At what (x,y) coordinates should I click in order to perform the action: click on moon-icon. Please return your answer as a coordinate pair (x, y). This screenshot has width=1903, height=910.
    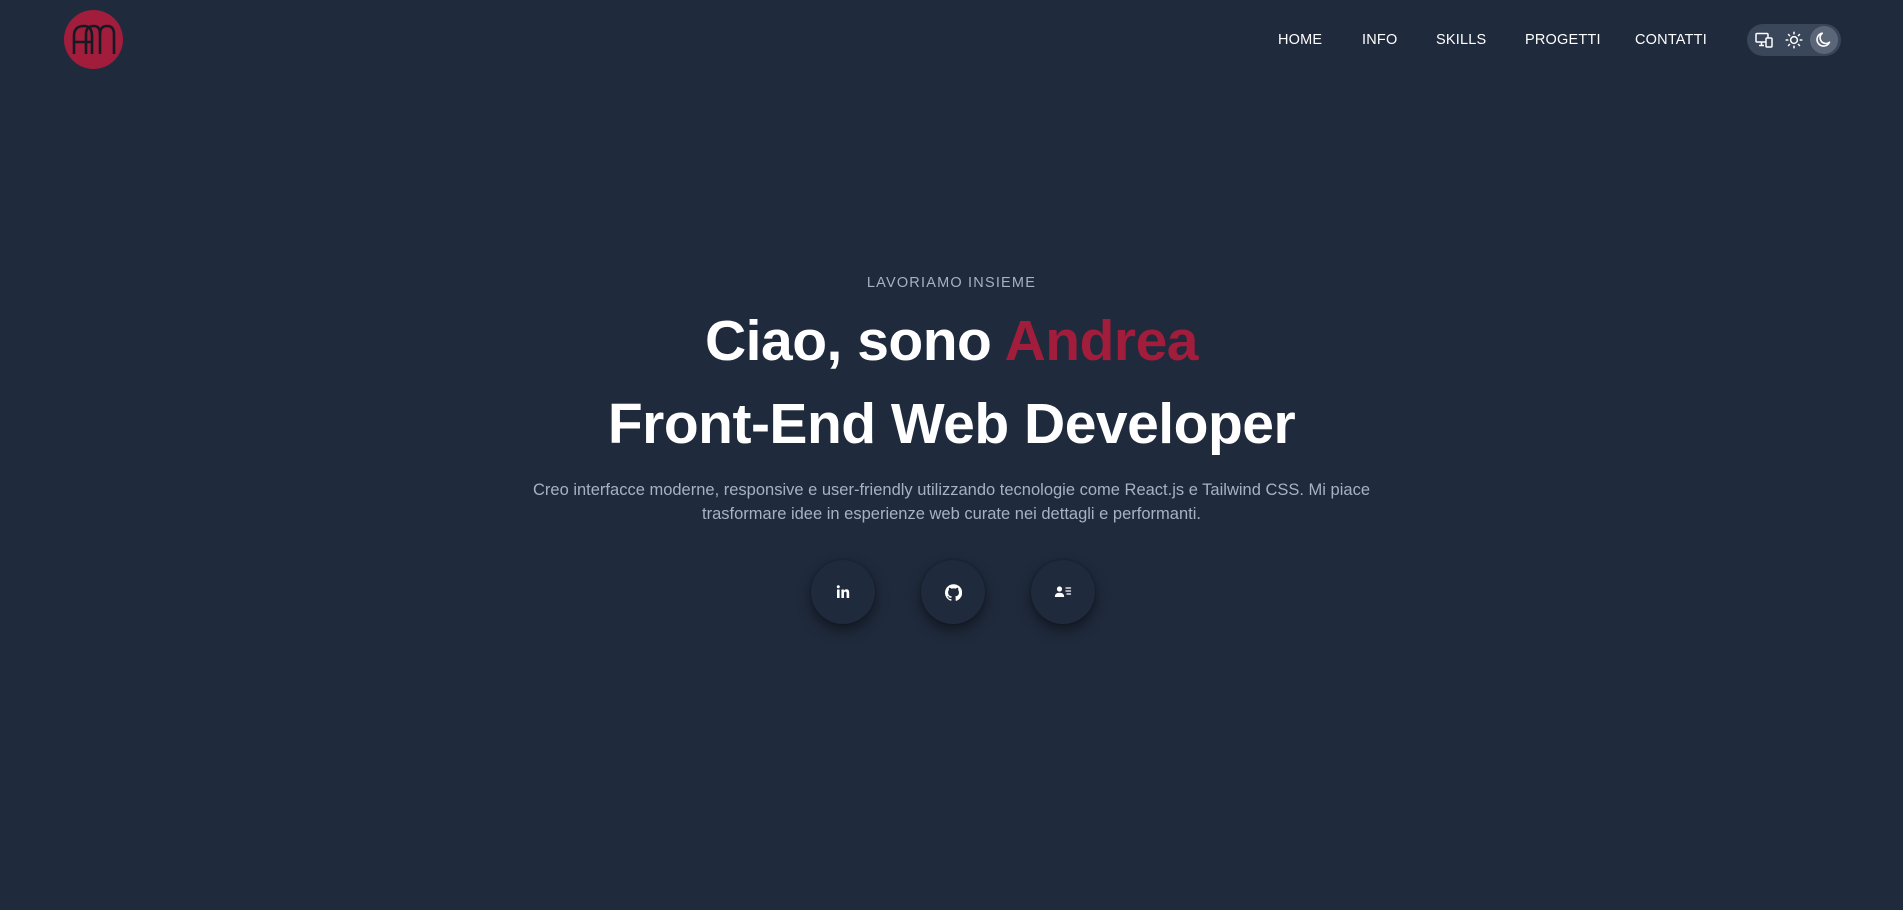
    Looking at the image, I should click on (1823, 39).